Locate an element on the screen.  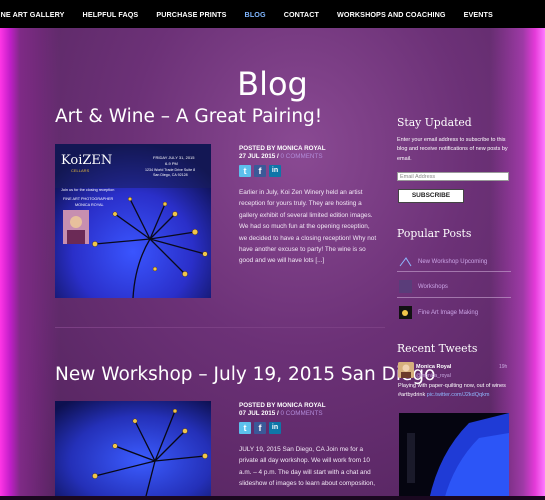
flyer-event-line-4: San Diego, CA 92128 is located at coordinates (170, 175).